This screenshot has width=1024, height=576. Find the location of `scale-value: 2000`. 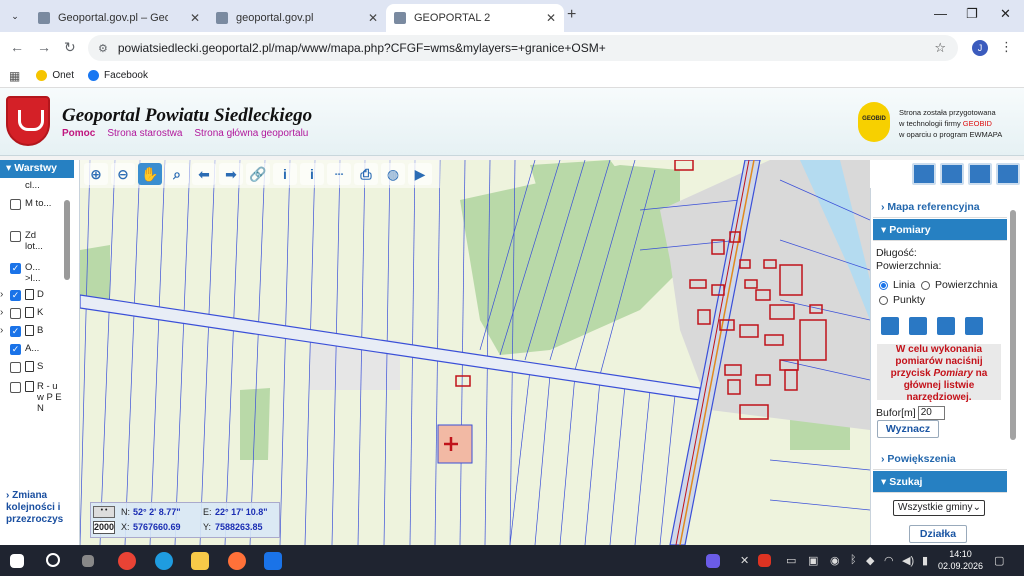

scale-value: 2000 is located at coordinates (104, 527).